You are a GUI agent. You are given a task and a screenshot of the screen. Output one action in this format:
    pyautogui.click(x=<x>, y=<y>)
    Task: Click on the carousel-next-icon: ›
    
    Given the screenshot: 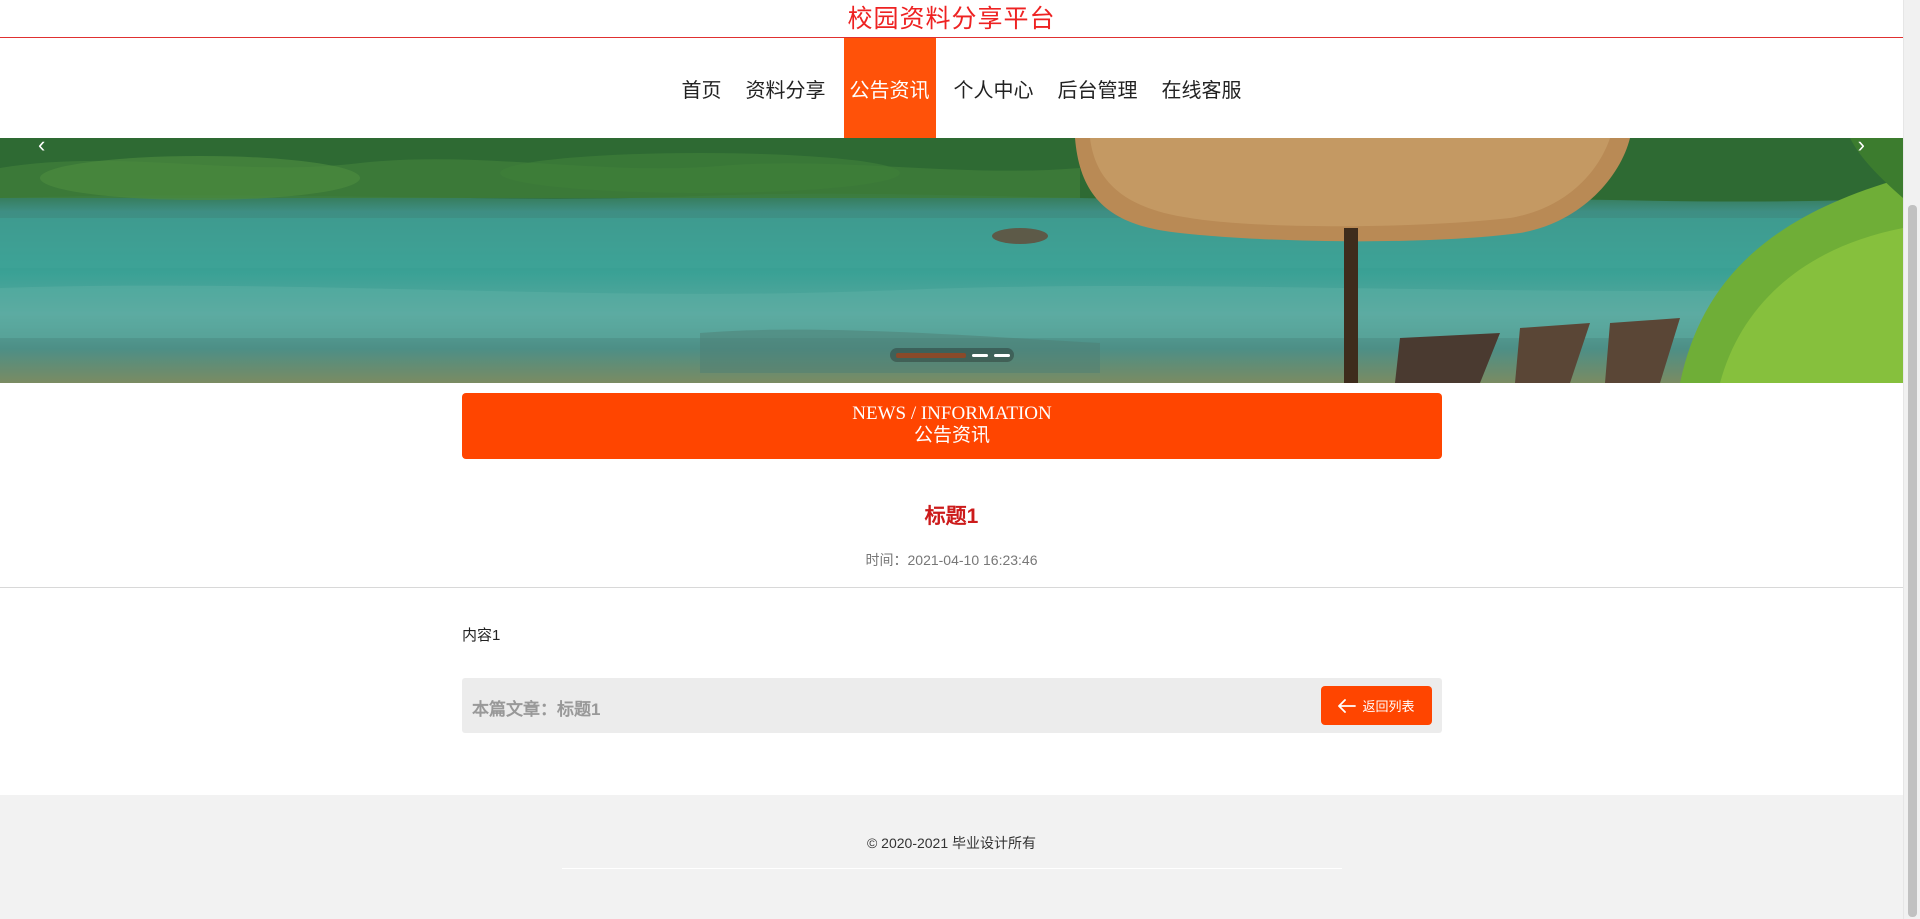 What is the action you would take?
    pyautogui.click(x=1861, y=148)
    